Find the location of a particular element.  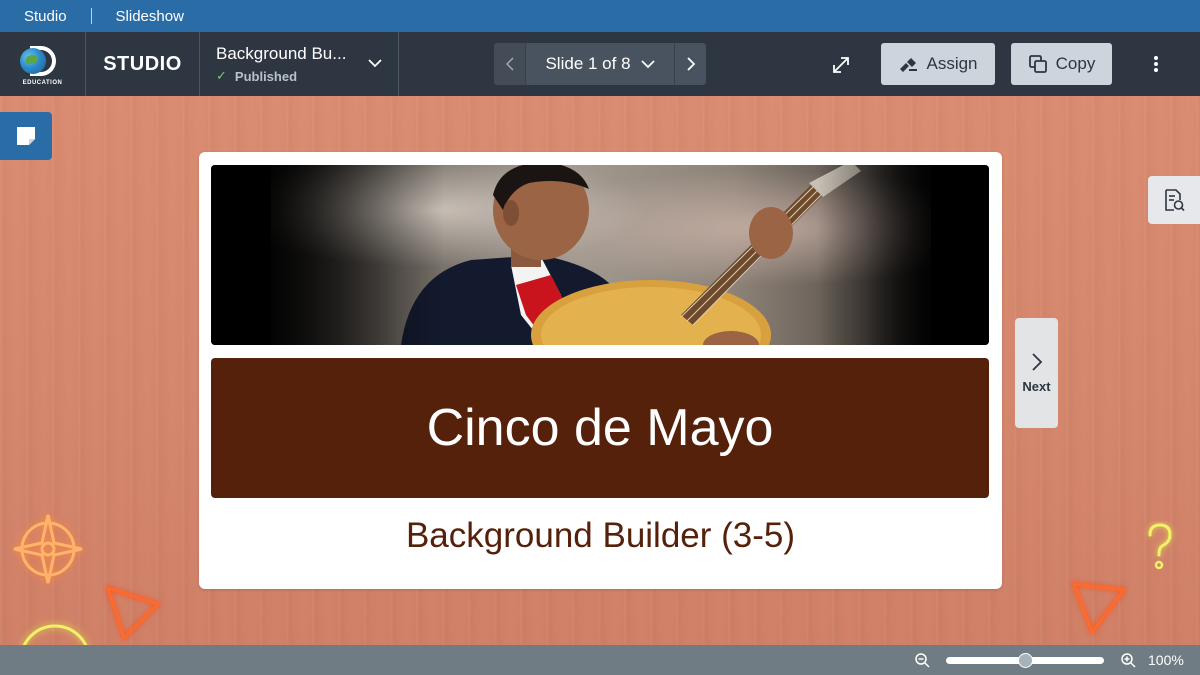

slide-title-band: Cinco de Mayo is located at coordinates (600, 428).